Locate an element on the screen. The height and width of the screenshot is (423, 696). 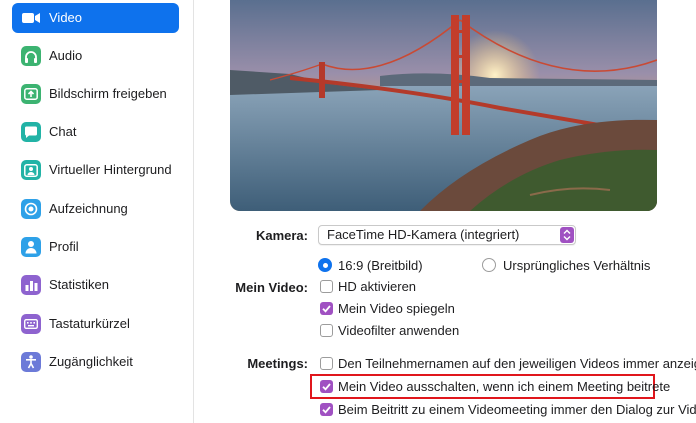
hd-label: HD aktivieren is located at coordinates (377, 286).